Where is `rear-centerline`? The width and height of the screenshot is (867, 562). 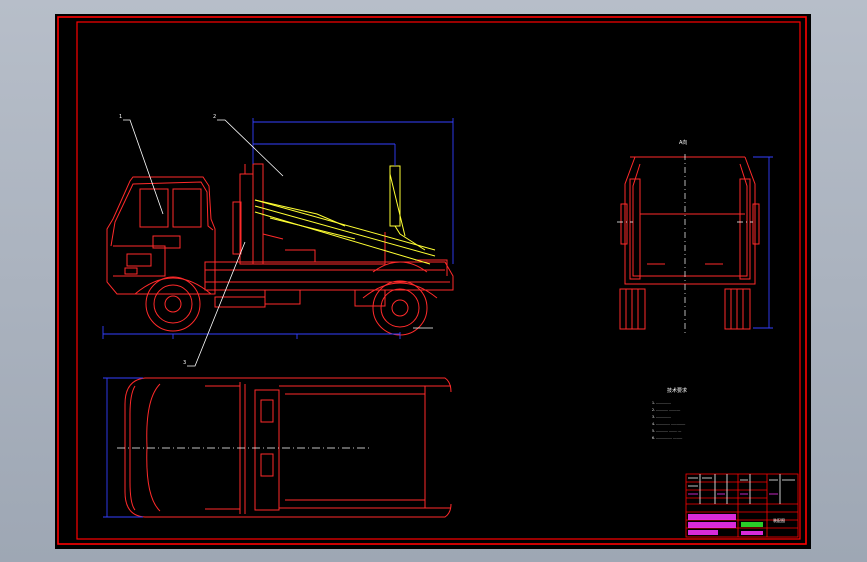 rear-centerline is located at coordinates (685, 244).